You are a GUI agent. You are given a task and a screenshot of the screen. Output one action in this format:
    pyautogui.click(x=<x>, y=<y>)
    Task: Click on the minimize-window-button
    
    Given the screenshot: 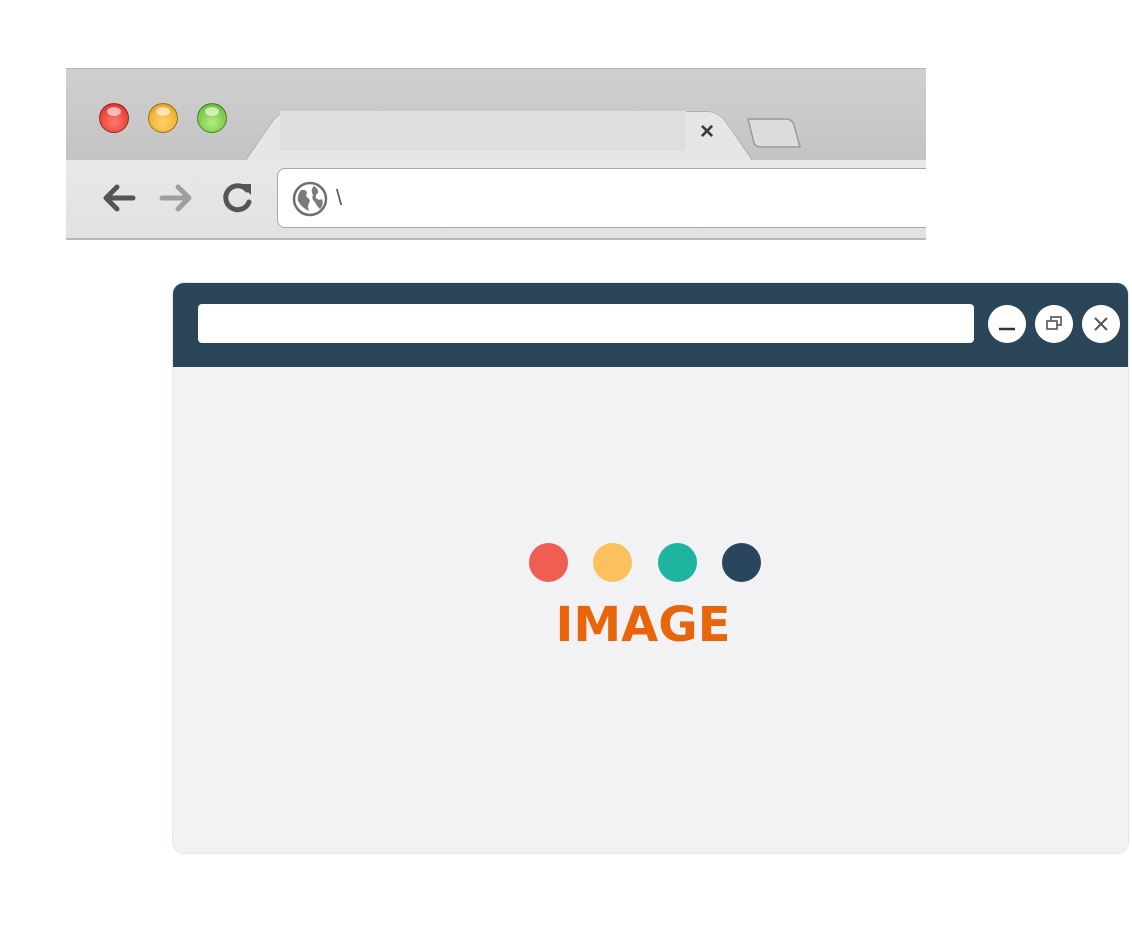 What is the action you would take?
    pyautogui.click(x=163, y=118)
    